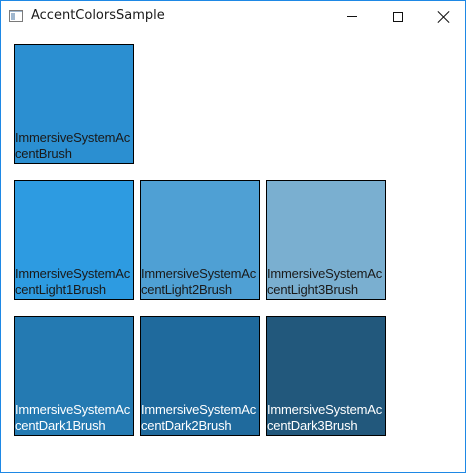  What do you see at coordinates (73, 417) in the screenshot?
I see `swatch-accent-dark1-label: ImmersiveSystemAccentDark1Brush` at bounding box center [73, 417].